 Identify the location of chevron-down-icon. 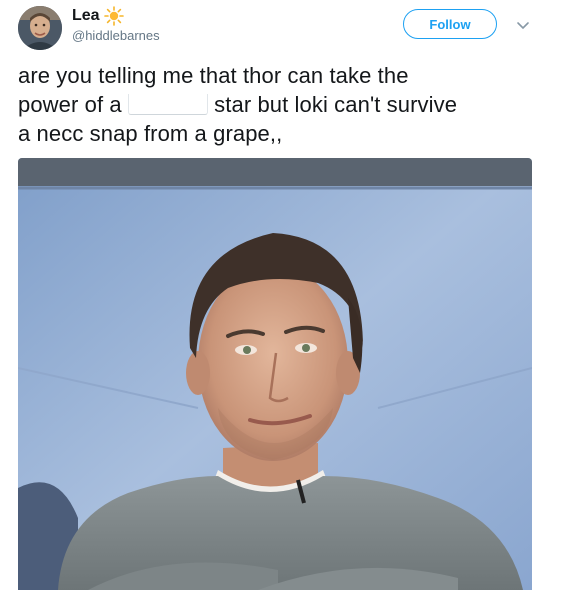
(523, 24).